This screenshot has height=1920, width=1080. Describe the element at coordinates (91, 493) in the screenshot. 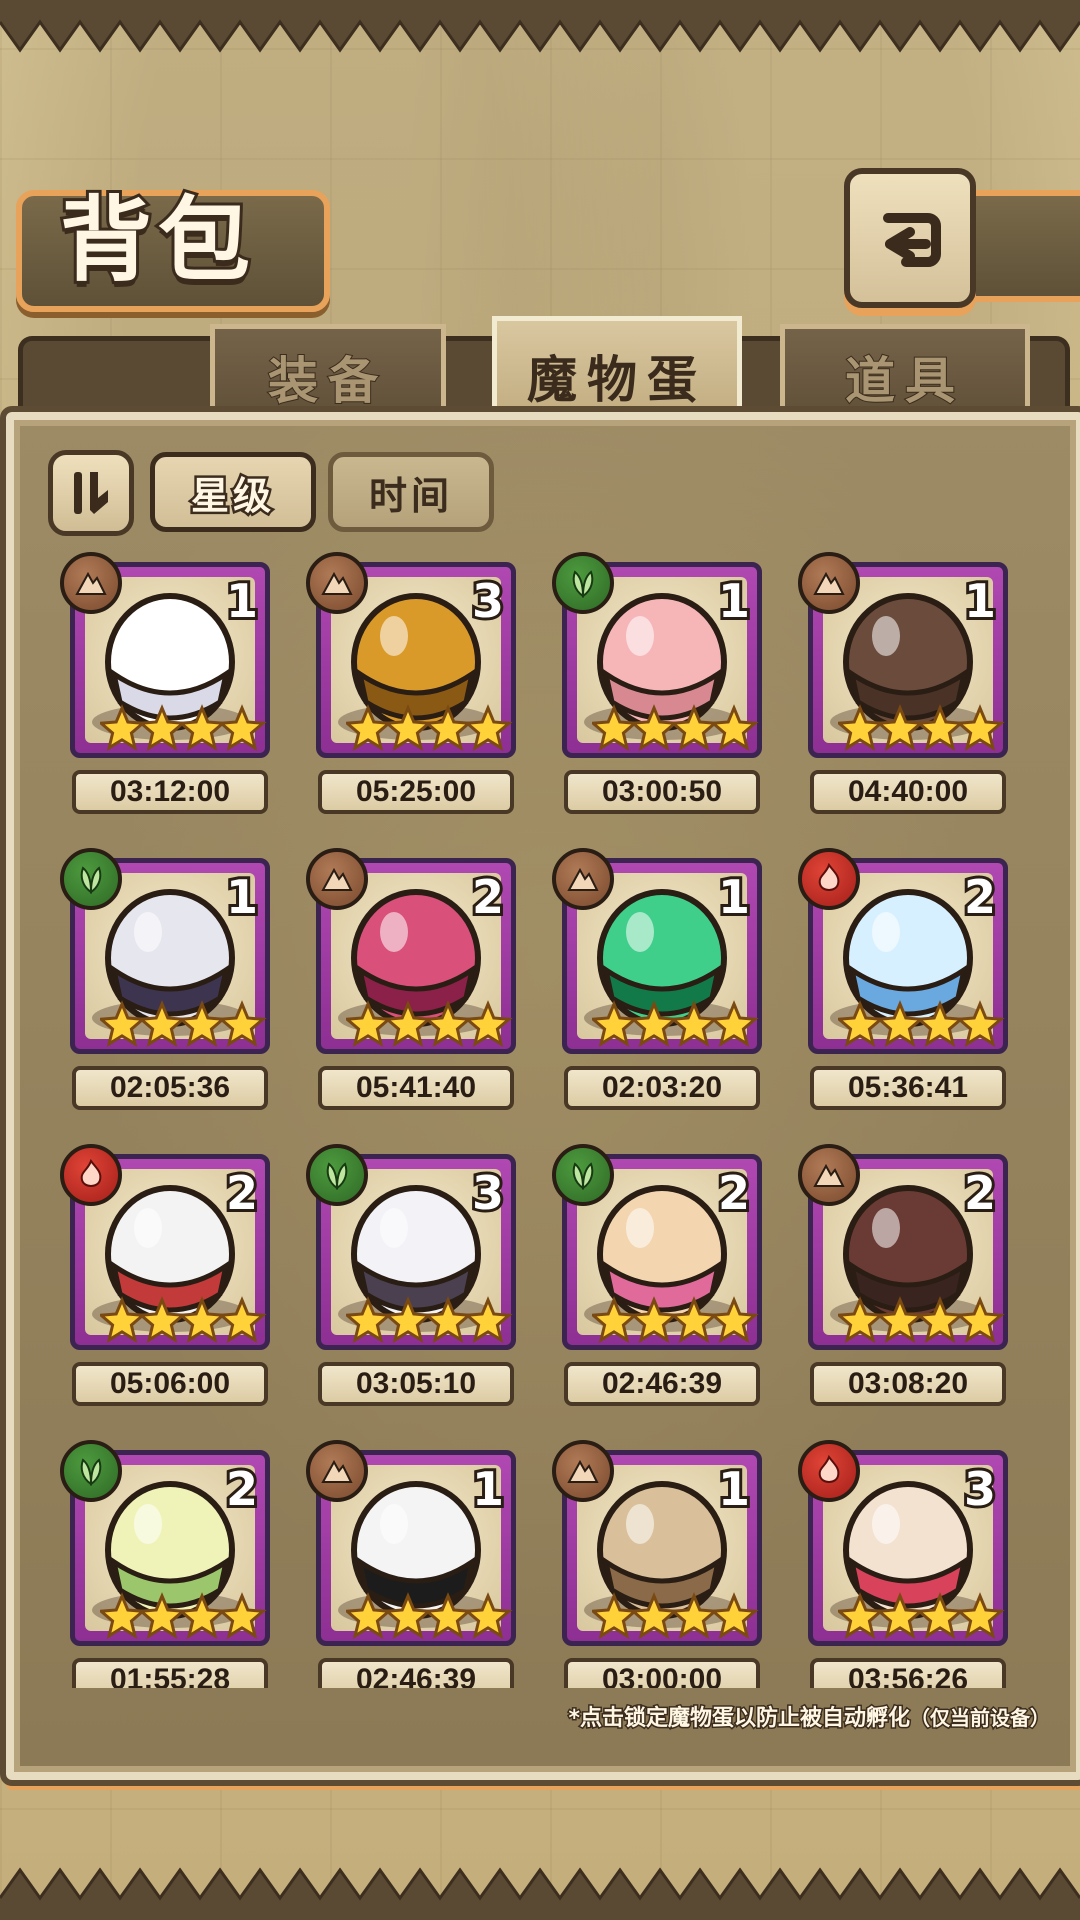

I see `sort-order-button` at that location.